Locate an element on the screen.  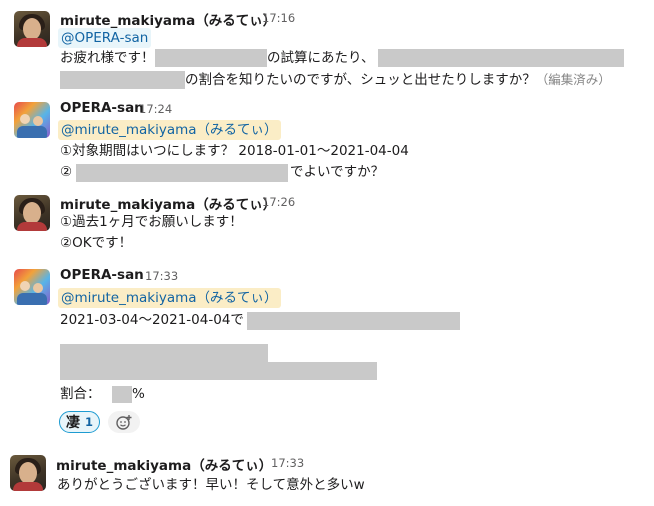
ratio-suffix: % is located at coordinates (138, 394).